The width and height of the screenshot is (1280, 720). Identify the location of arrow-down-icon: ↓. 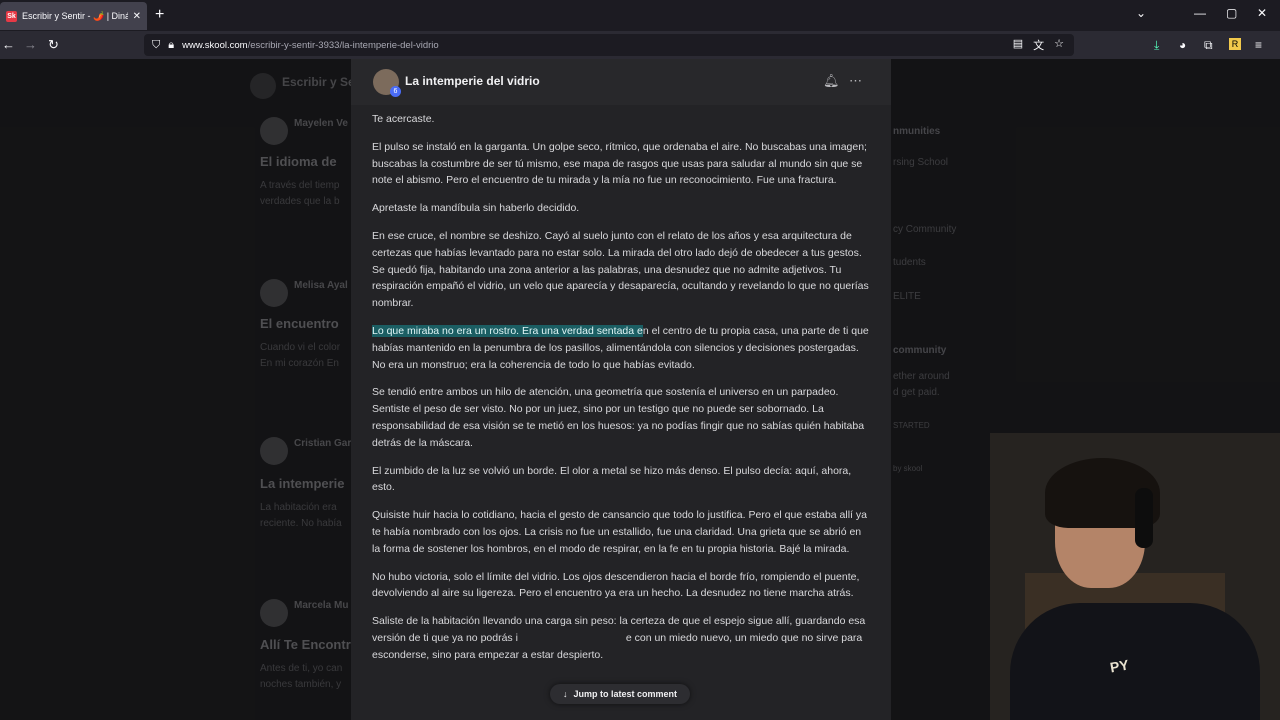
(565, 694).